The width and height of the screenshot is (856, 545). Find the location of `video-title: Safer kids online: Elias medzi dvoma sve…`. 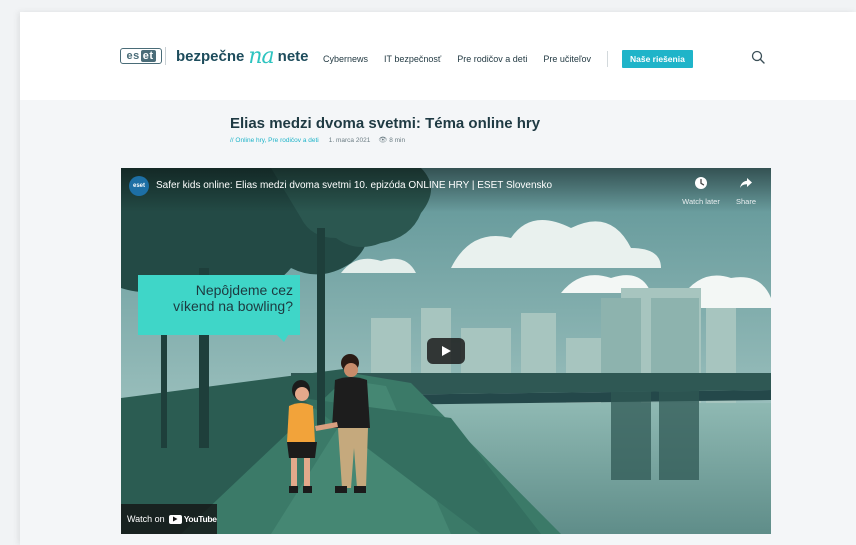

video-title: Safer kids online: Elias medzi dvoma sve… is located at coordinates (354, 185).